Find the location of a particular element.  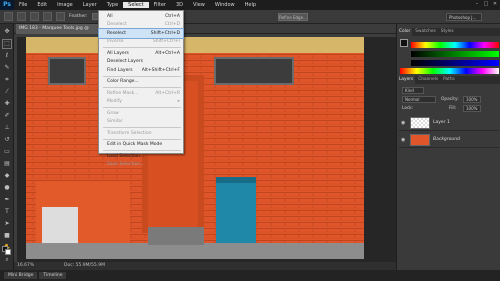

layer-name: Background is located at coordinates (446, 139).